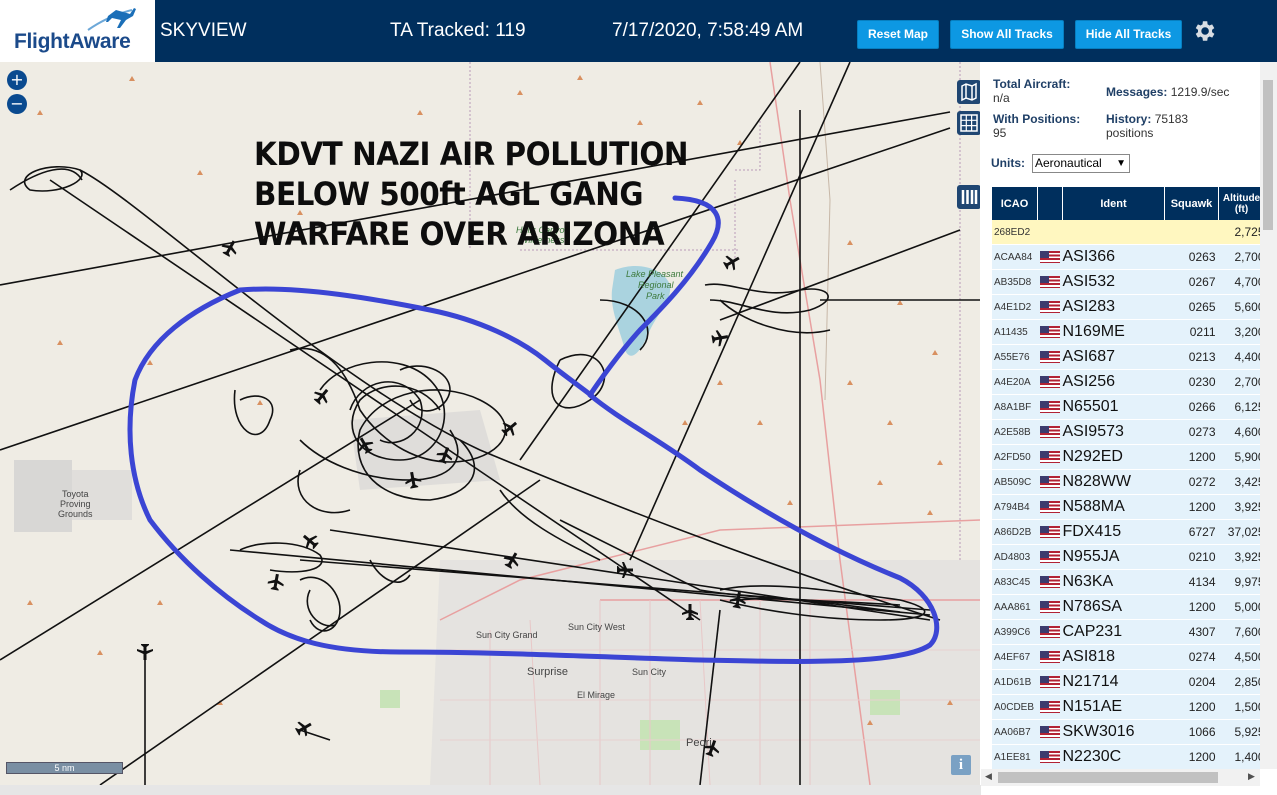  I want to click on map-layers-icon, so click(968, 92).